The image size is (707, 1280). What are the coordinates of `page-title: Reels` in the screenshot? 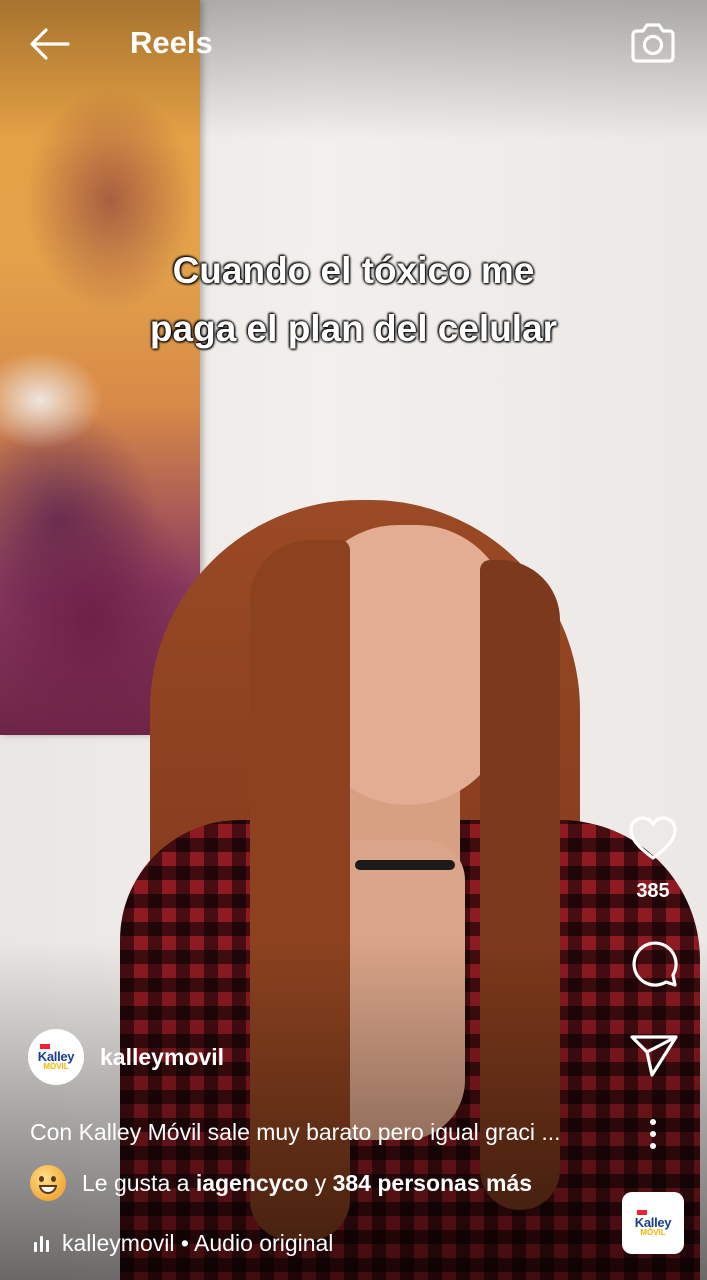 It's located at (171, 42).